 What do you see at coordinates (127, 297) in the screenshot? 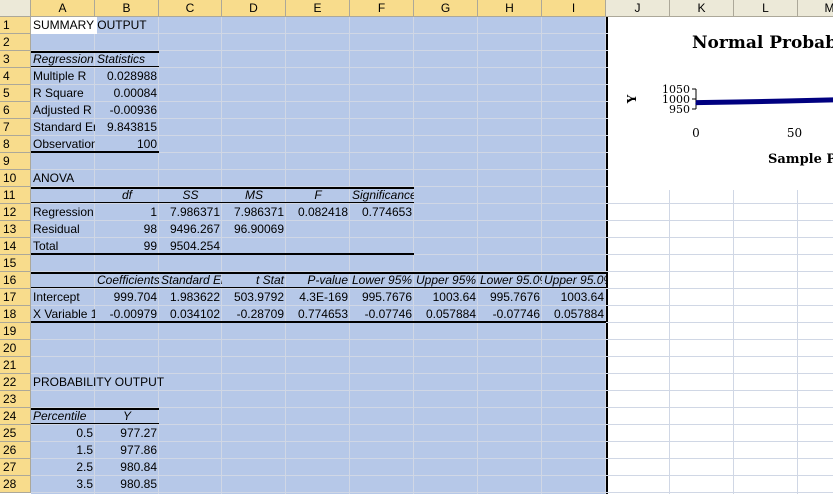
I see `coef-cell: 999.704` at bounding box center [127, 297].